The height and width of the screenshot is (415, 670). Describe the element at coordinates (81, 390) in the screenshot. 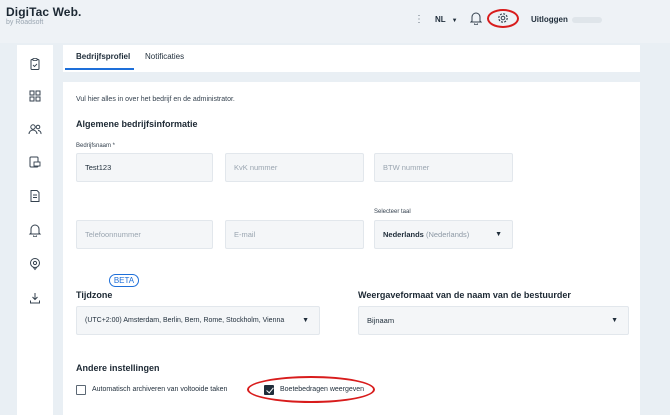

I see `auto-archive-checkbox` at that location.